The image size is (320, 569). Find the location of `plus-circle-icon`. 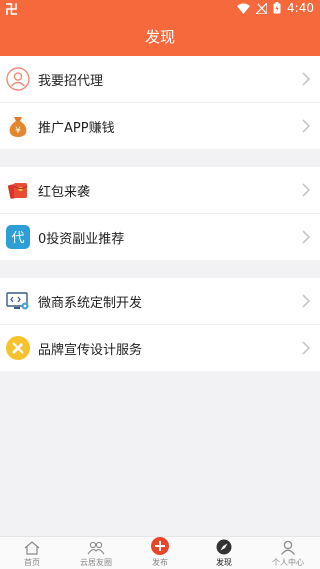

plus-circle-icon is located at coordinates (160, 546).